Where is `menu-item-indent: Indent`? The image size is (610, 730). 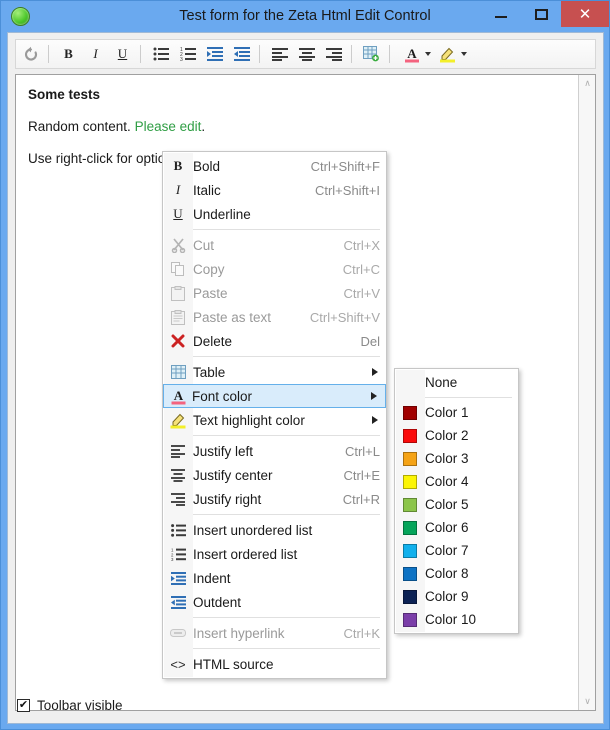 menu-item-indent: Indent is located at coordinates (274, 578).